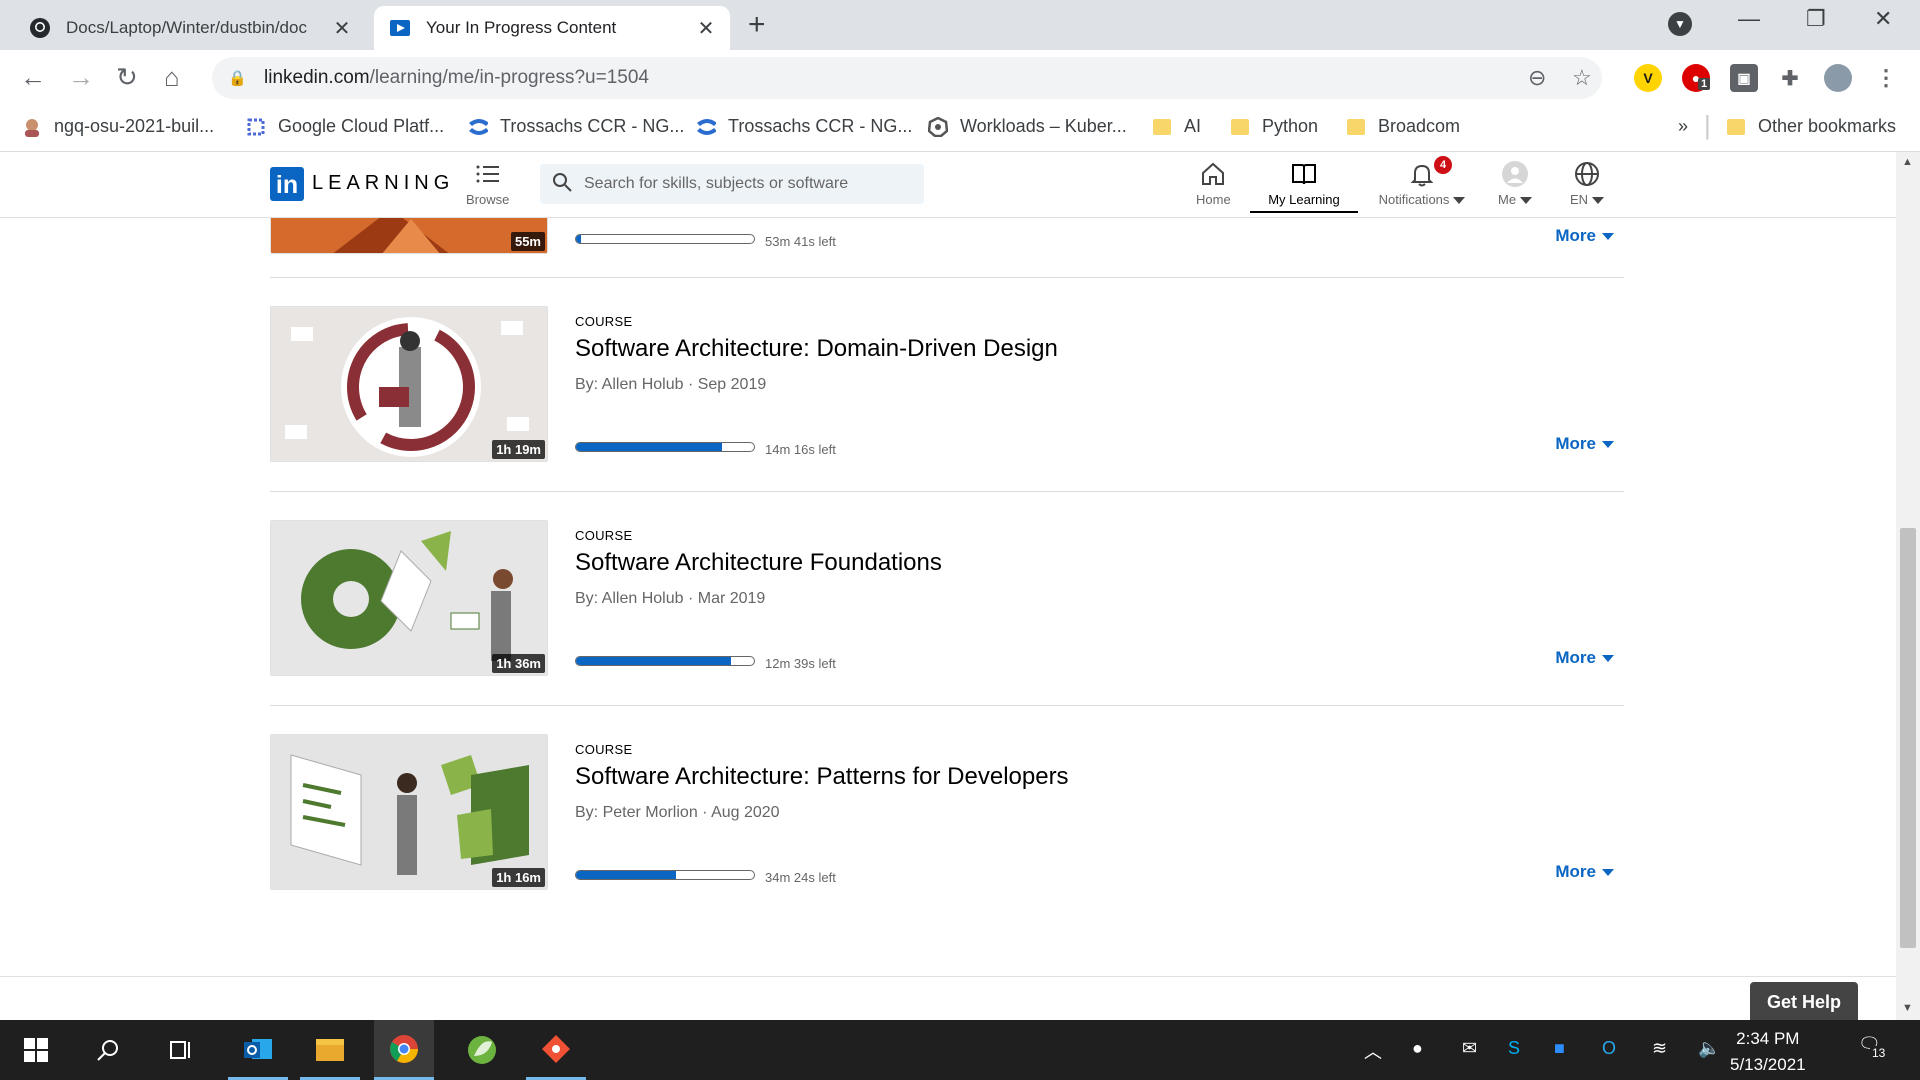 The width and height of the screenshot is (1920, 1080). I want to click on get-help-button: Get Help, so click(1804, 1001).